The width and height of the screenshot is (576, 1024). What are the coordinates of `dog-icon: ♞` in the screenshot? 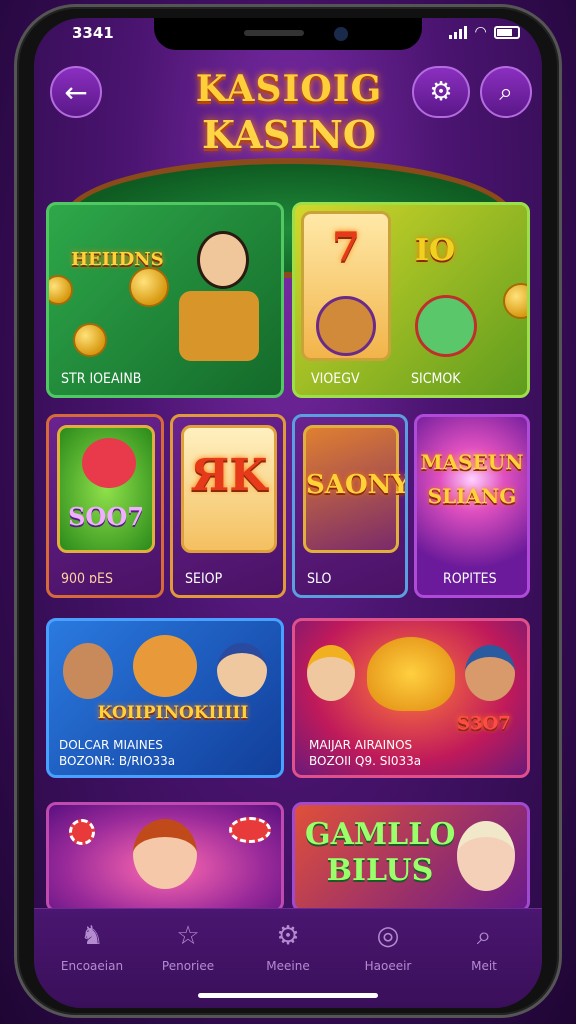 It's located at (92, 936).